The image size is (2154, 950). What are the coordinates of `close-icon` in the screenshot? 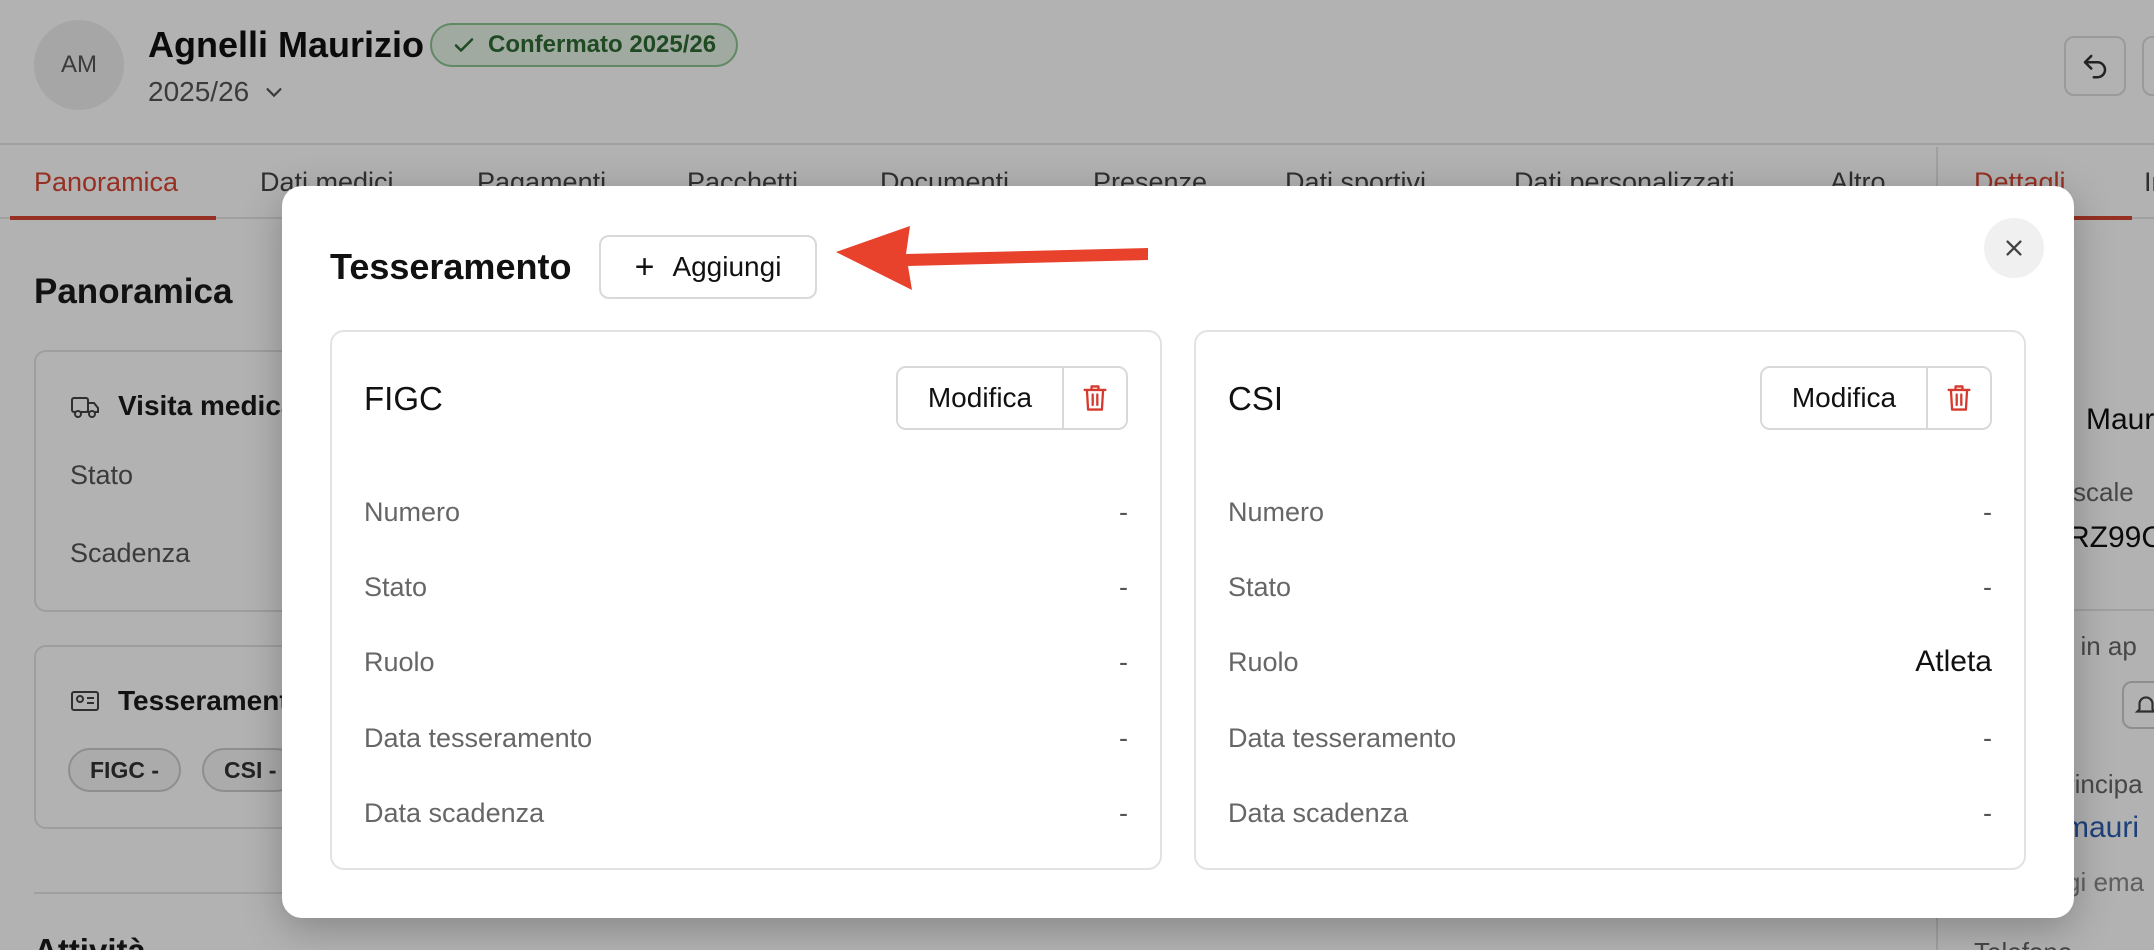 It's located at (2014, 248).